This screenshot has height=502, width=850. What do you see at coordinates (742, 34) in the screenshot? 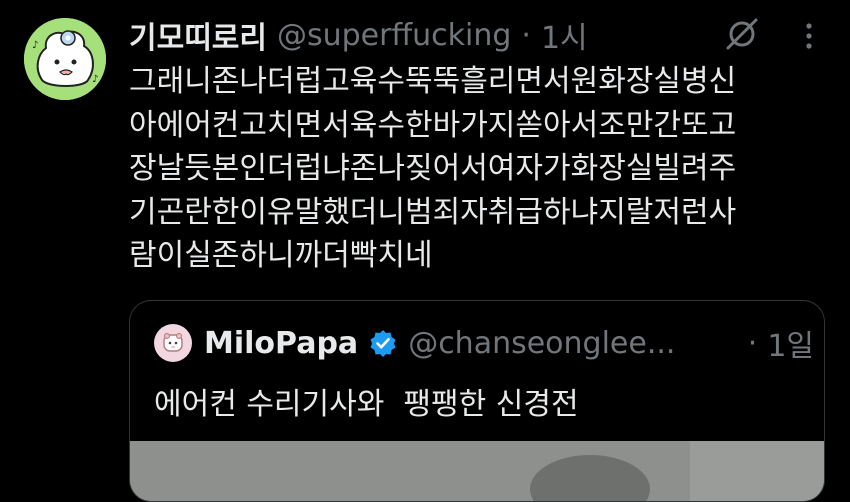
I see `mute-icon` at bounding box center [742, 34].